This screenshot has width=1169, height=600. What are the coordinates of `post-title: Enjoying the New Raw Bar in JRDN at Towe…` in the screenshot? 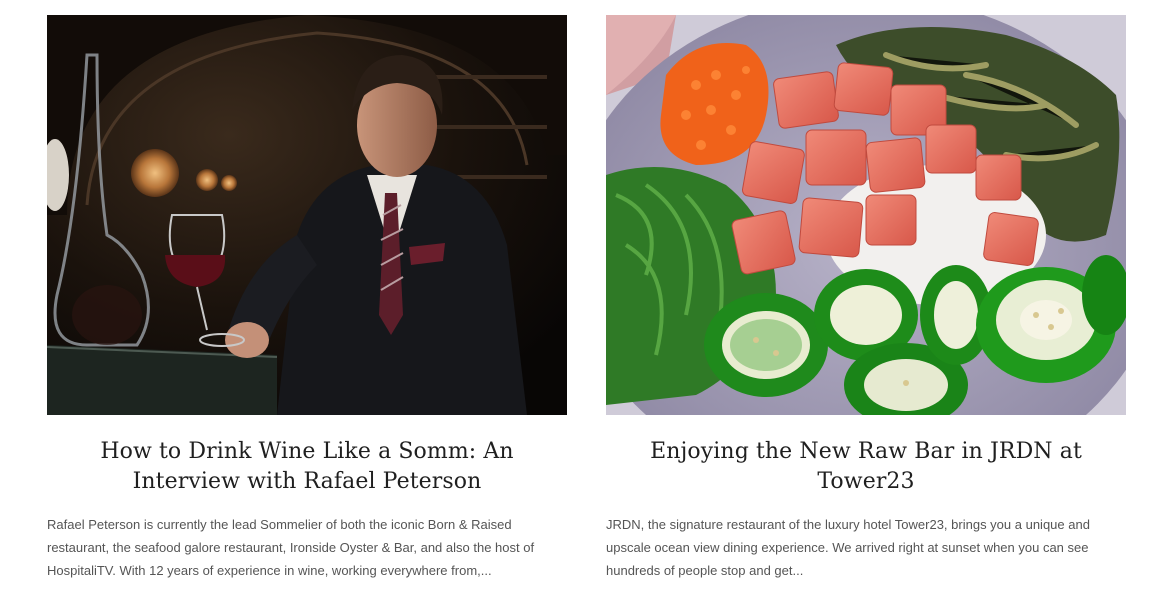 It's located at (866, 467).